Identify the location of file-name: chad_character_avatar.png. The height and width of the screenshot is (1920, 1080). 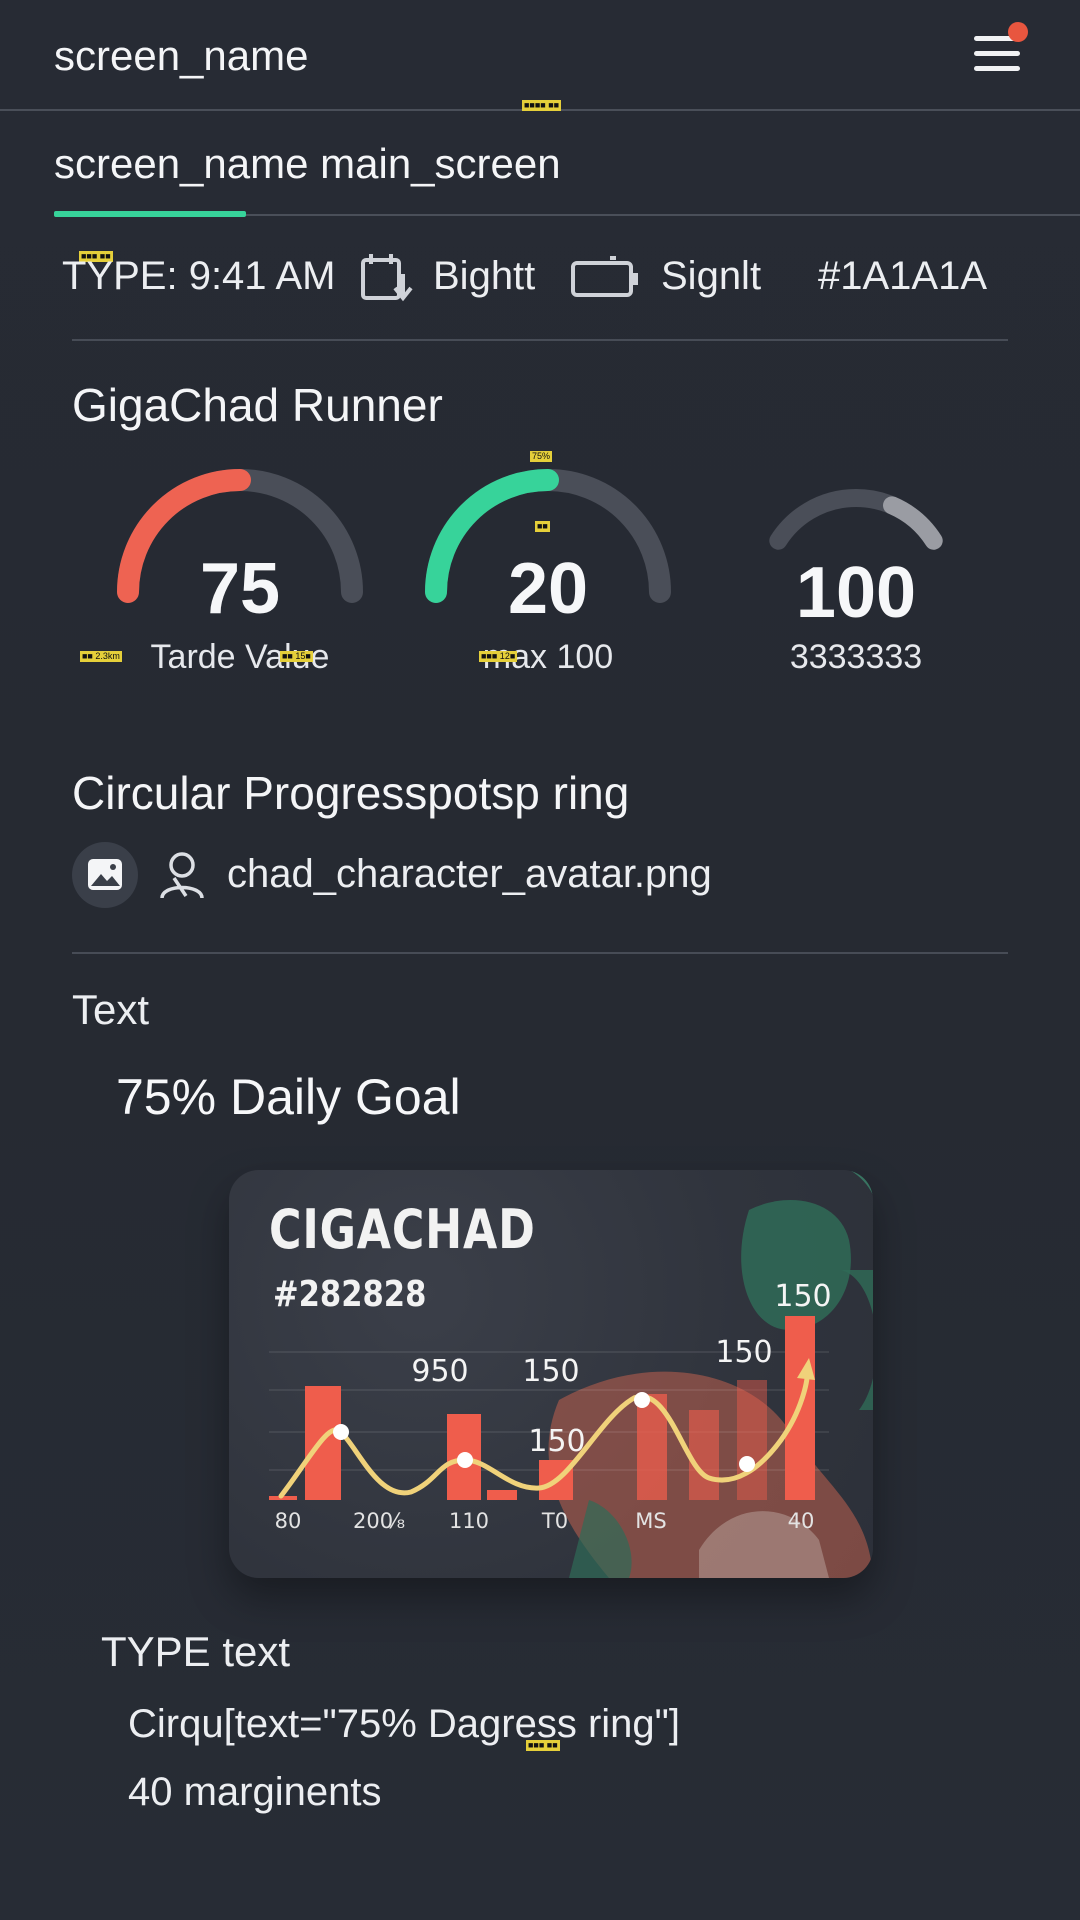
(469, 874).